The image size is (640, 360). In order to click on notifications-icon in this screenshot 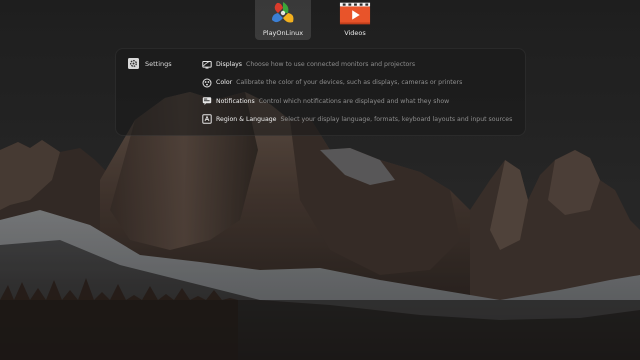, I will do `click(207, 101)`.